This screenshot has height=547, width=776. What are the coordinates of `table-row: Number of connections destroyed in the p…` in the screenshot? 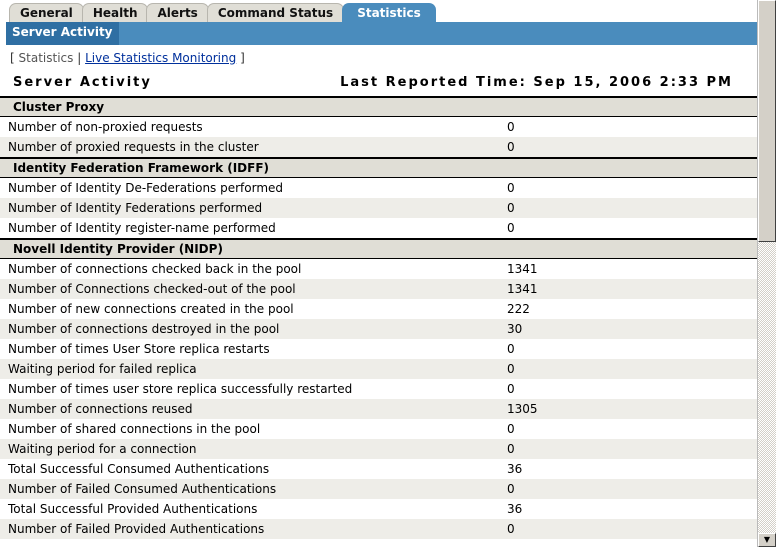 It's located at (378, 329).